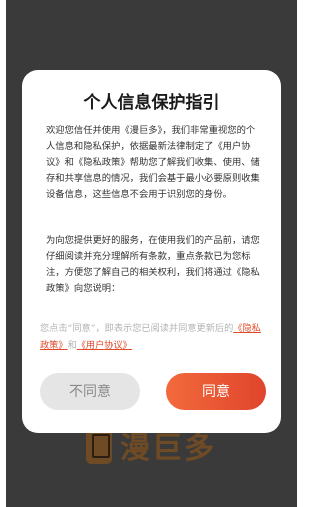  What do you see at coordinates (137, 328) in the screenshot?
I see `notice-prefix: 您点击“同意”，即表示您已阅读并同意更新后的` at bounding box center [137, 328].